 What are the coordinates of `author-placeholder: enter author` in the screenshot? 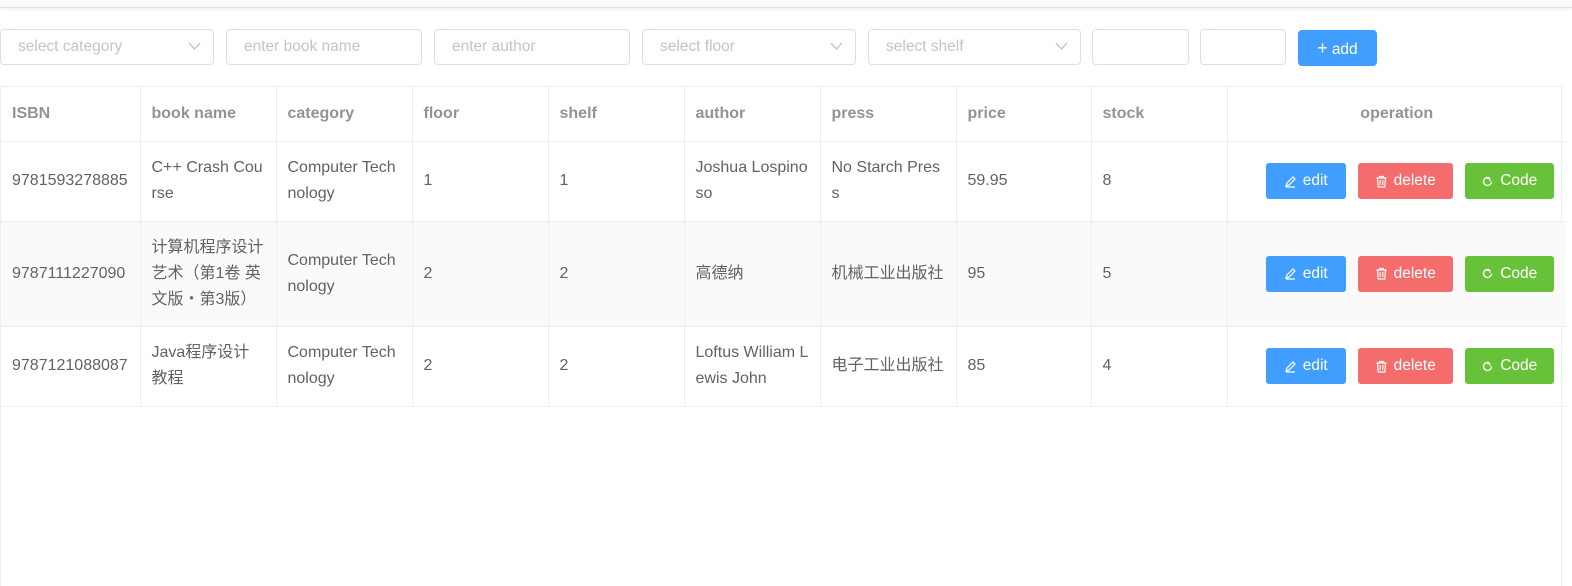 It's located at (494, 46).